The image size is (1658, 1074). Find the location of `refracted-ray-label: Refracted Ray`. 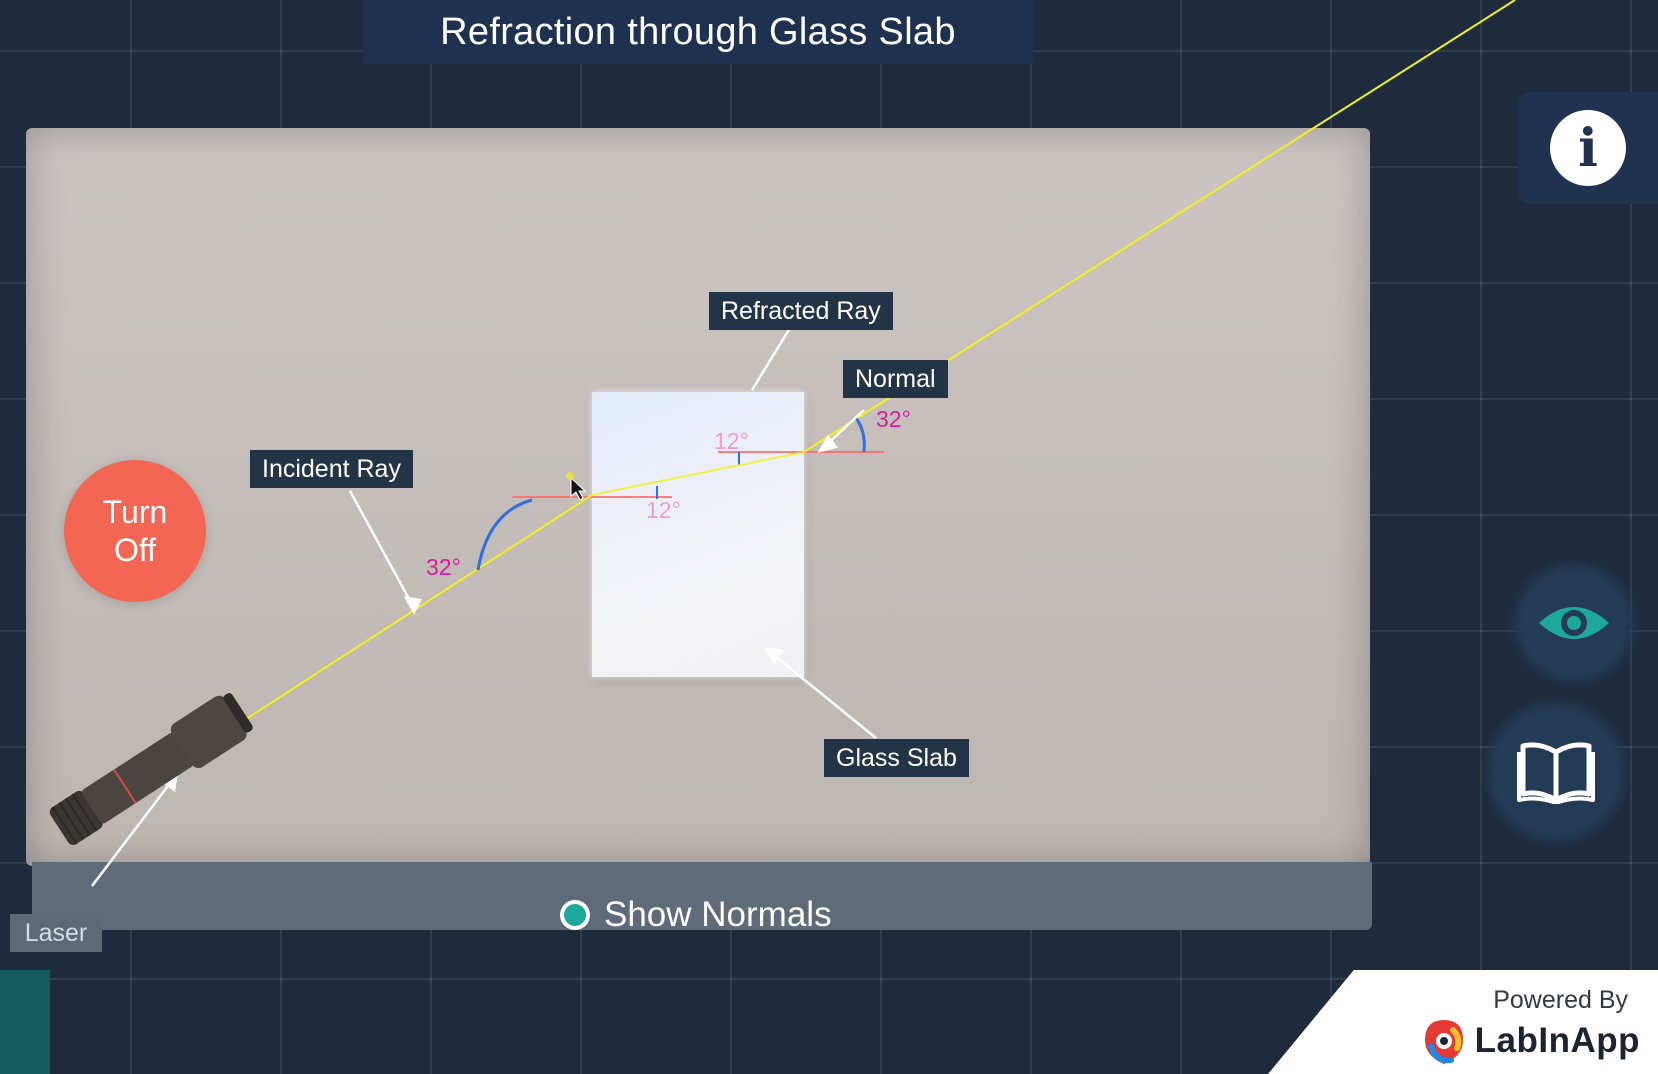

refracted-ray-label: Refracted Ray is located at coordinates (801, 311).